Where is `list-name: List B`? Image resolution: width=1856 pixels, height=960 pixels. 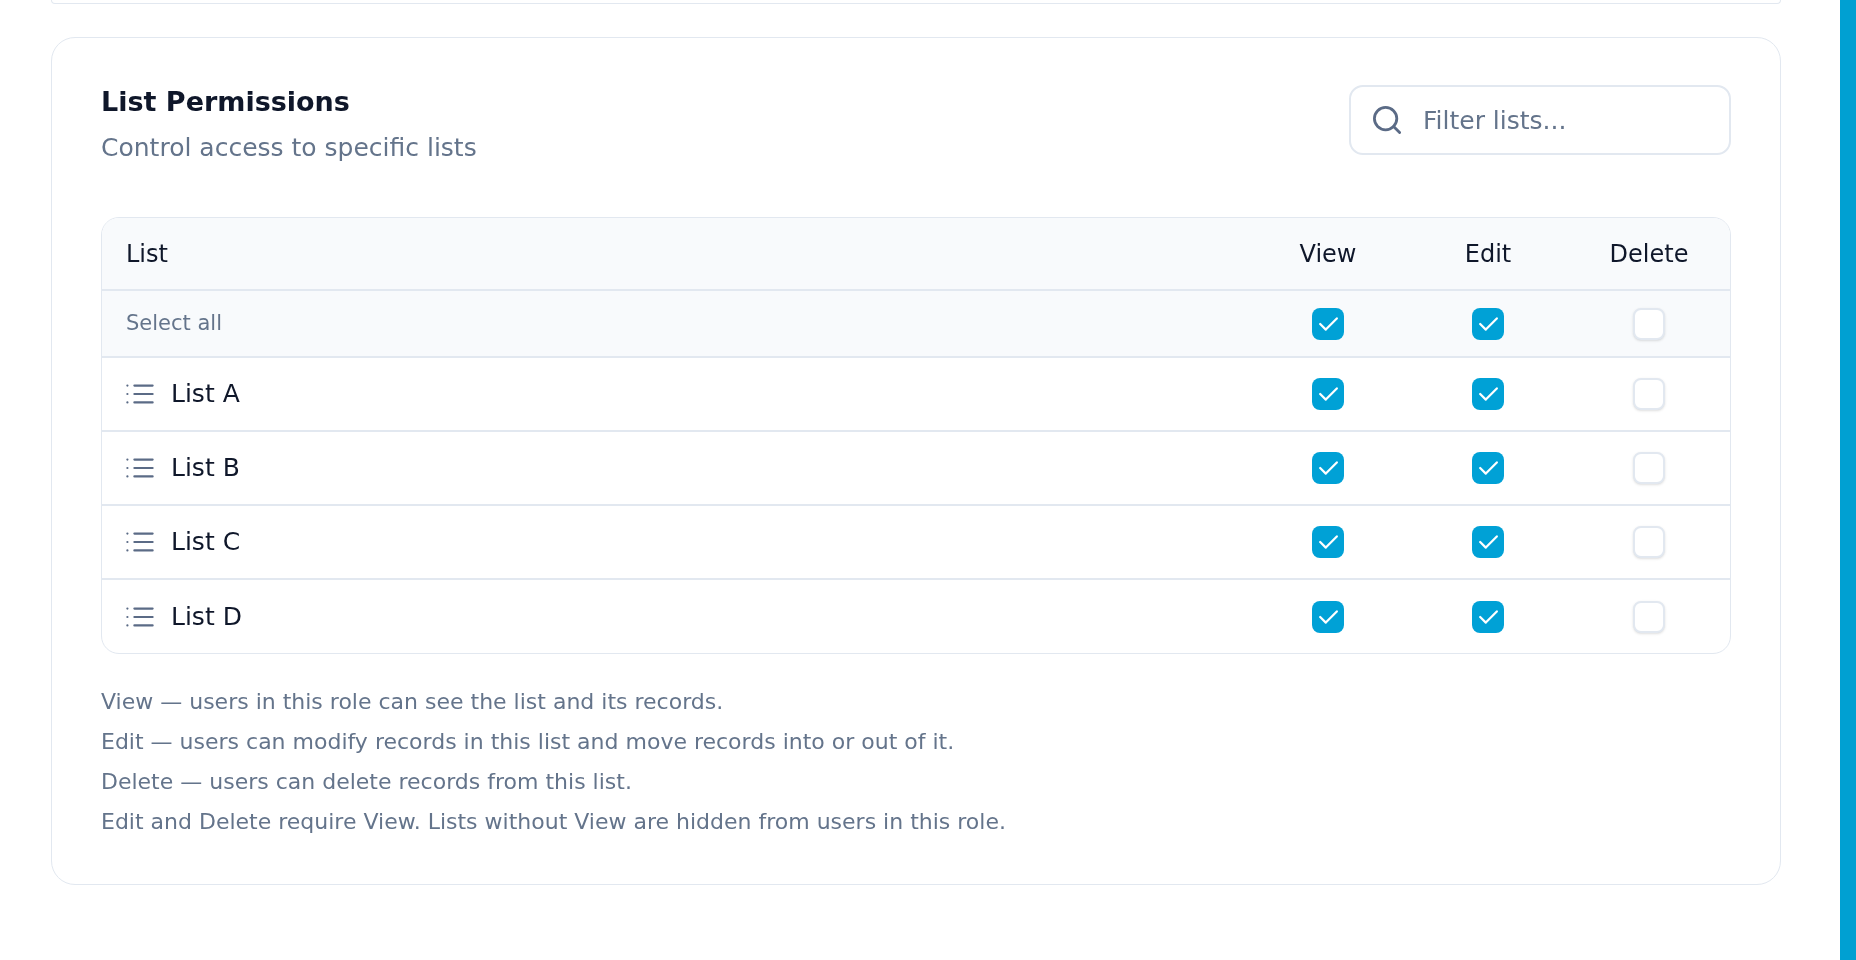
list-name: List B is located at coordinates (205, 468).